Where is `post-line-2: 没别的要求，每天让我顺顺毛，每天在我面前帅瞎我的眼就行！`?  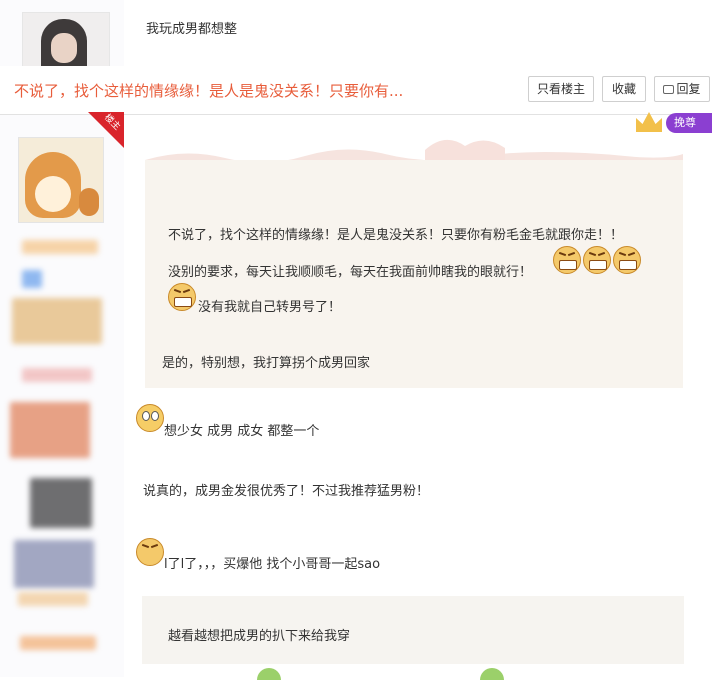
post-line-2: 没别的要求，每天让我顺顺毛，每天在我面前帅瞎我的眼就行！ is located at coordinates (350, 272).